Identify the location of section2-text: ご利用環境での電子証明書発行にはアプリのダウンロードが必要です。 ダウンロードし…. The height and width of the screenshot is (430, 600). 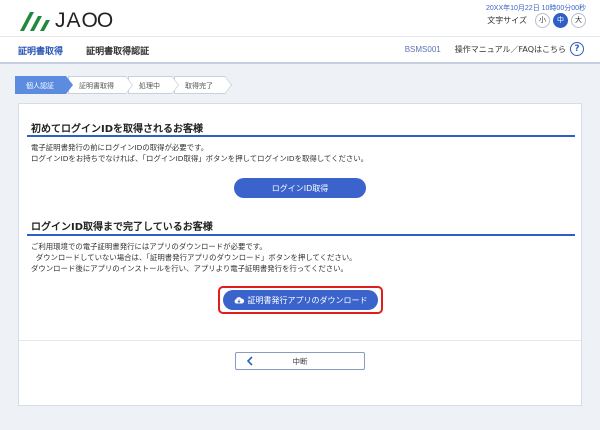
(194, 257).